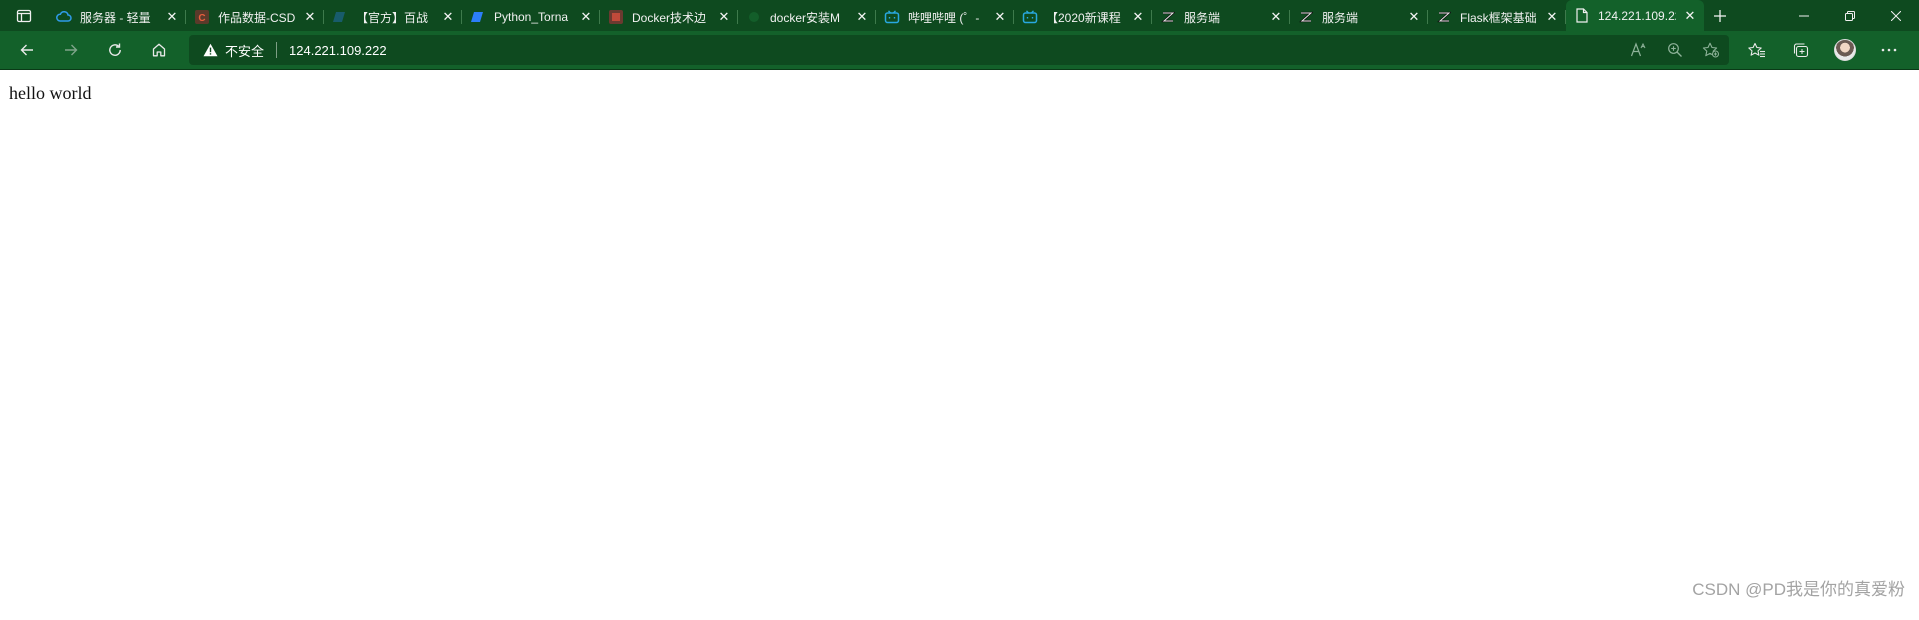  I want to click on tab-title: Flask框架基础, so click(1498, 17).